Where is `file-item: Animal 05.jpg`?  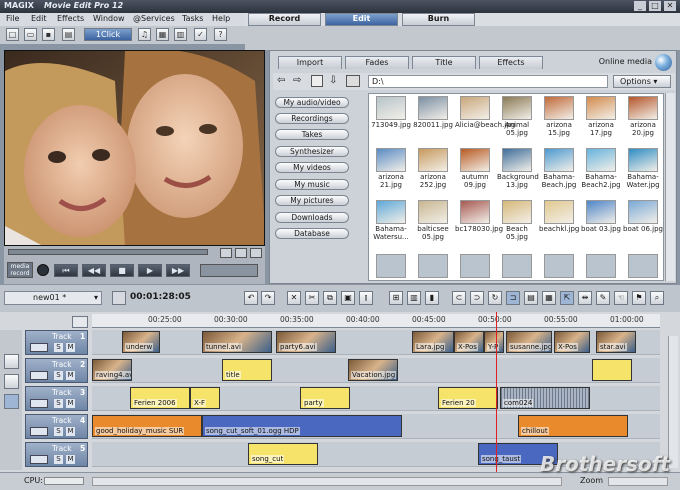 file-item: Animal 05.jpg is located at coordinates (517, 119).